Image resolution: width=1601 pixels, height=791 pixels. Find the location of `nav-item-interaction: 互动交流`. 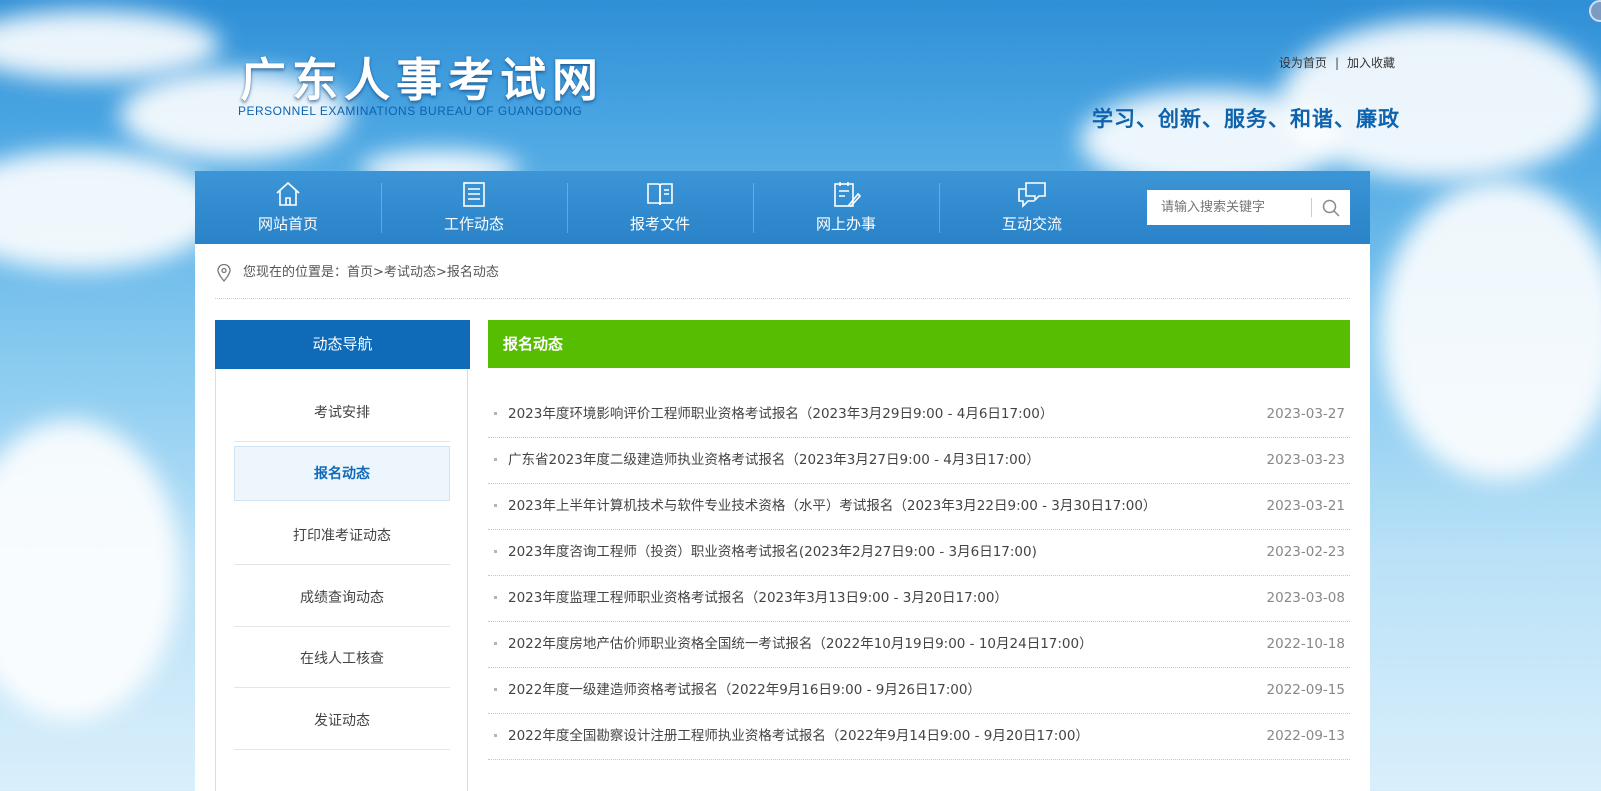

nav-item-interaction: 互动交流 is located at coordinates (1032, 207).